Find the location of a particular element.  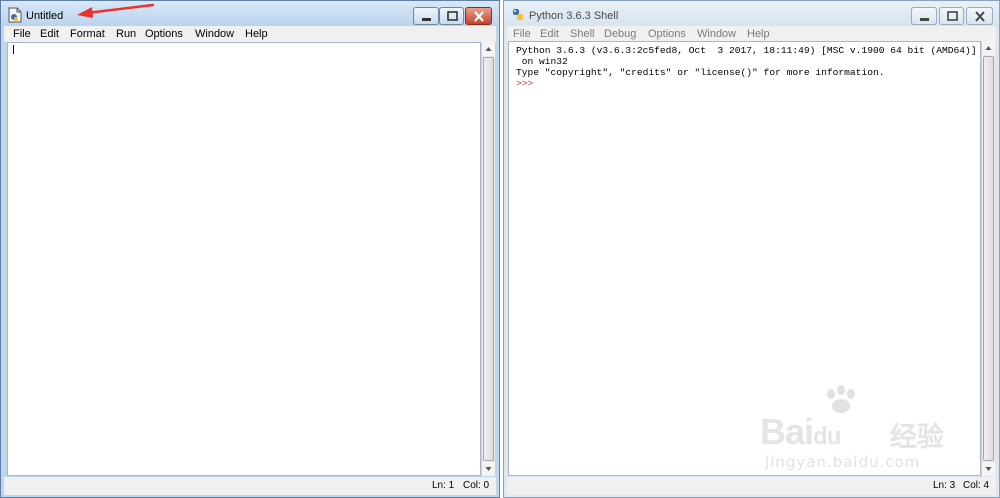

watermark-url: jingyan.baidu.com is located at coordinates (843, 462).